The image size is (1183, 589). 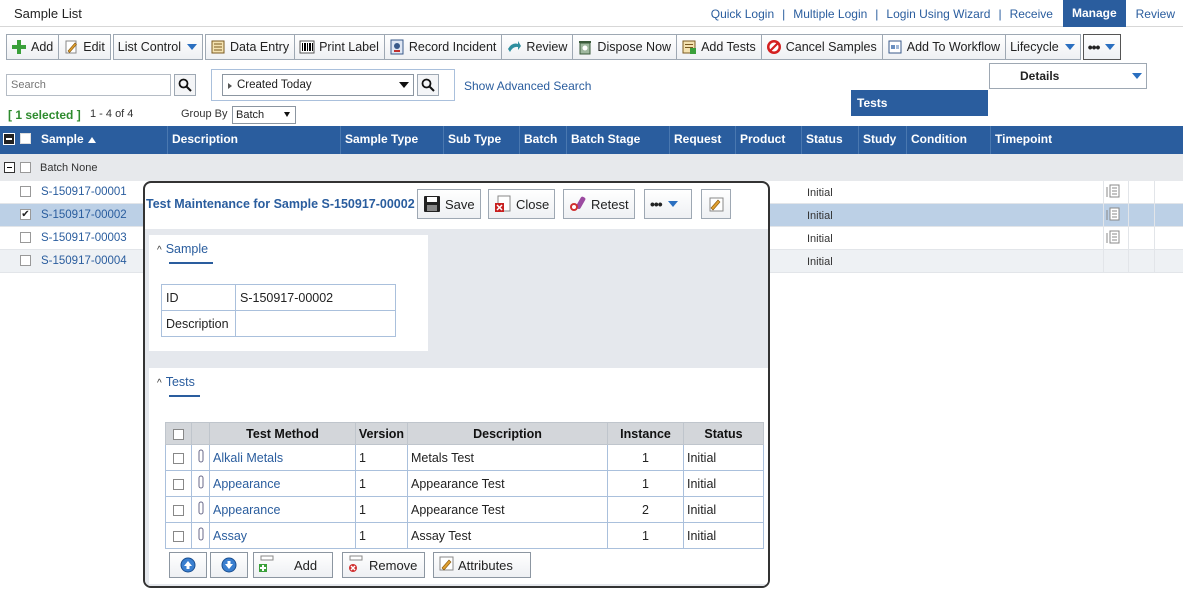 What do you see at coordinates (185, 253) in the screenshot?
I see `sample-section-header: ^ Sample` at bounding box center [185, 253].